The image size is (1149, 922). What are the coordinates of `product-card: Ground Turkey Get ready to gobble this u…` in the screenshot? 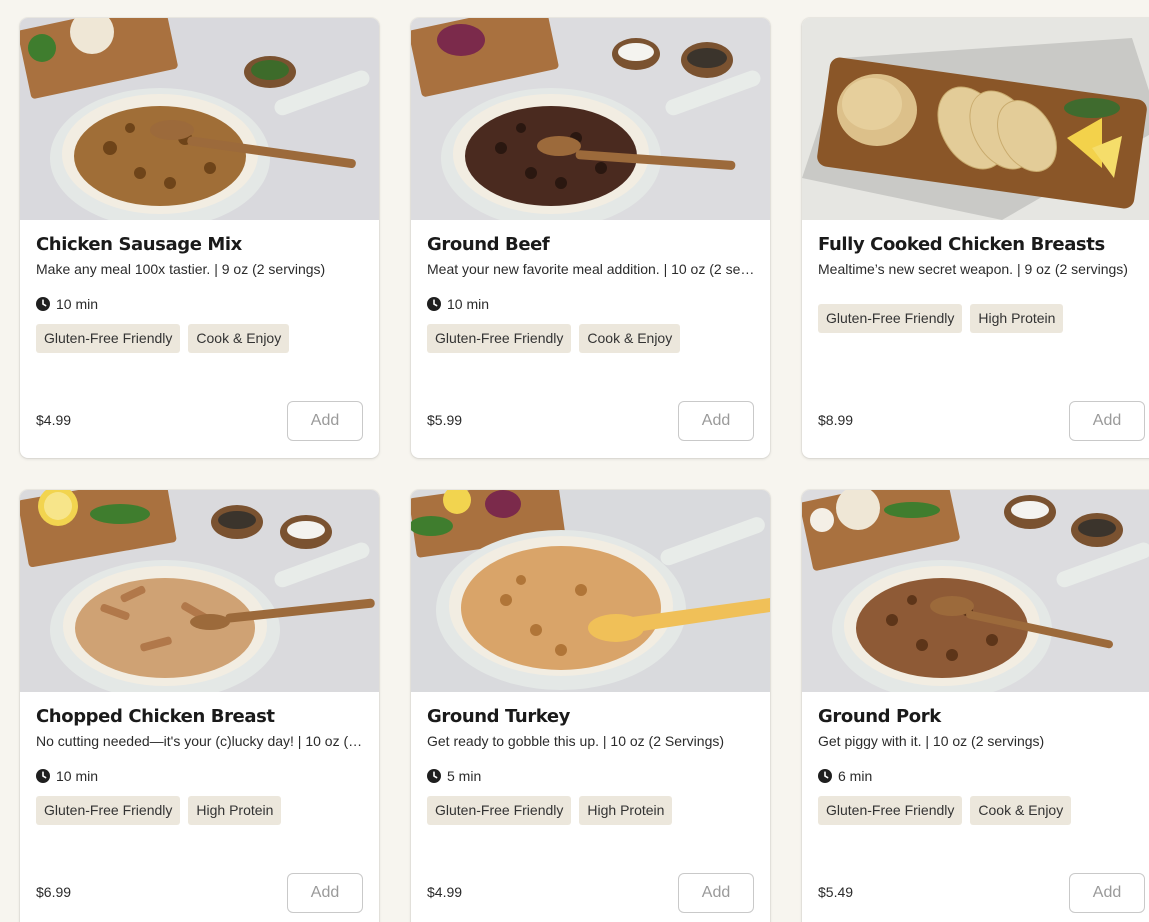 It's located at (590, 706).